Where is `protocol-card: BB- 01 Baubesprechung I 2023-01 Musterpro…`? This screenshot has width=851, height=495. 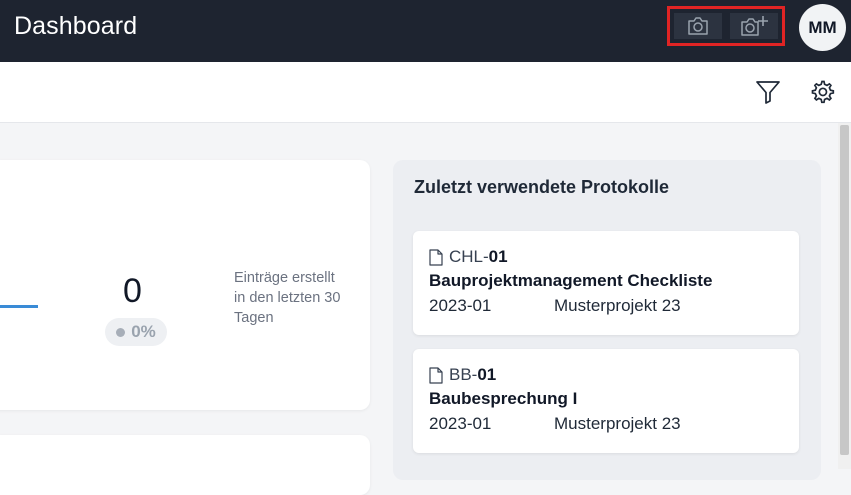
protocol-card: BB- 01 Baubesprechung I 2023-01 Musterpro… is located at coordinates (606, 401).